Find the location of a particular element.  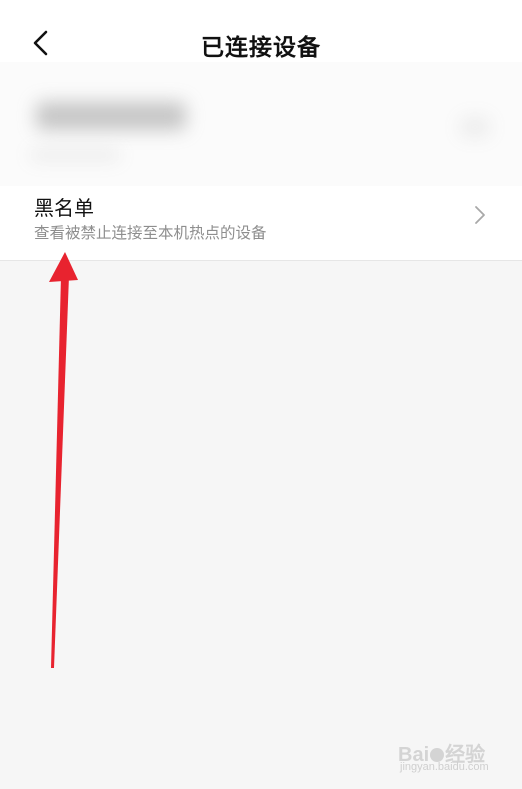

blurred-device-action is located at coordinates (475, 127).